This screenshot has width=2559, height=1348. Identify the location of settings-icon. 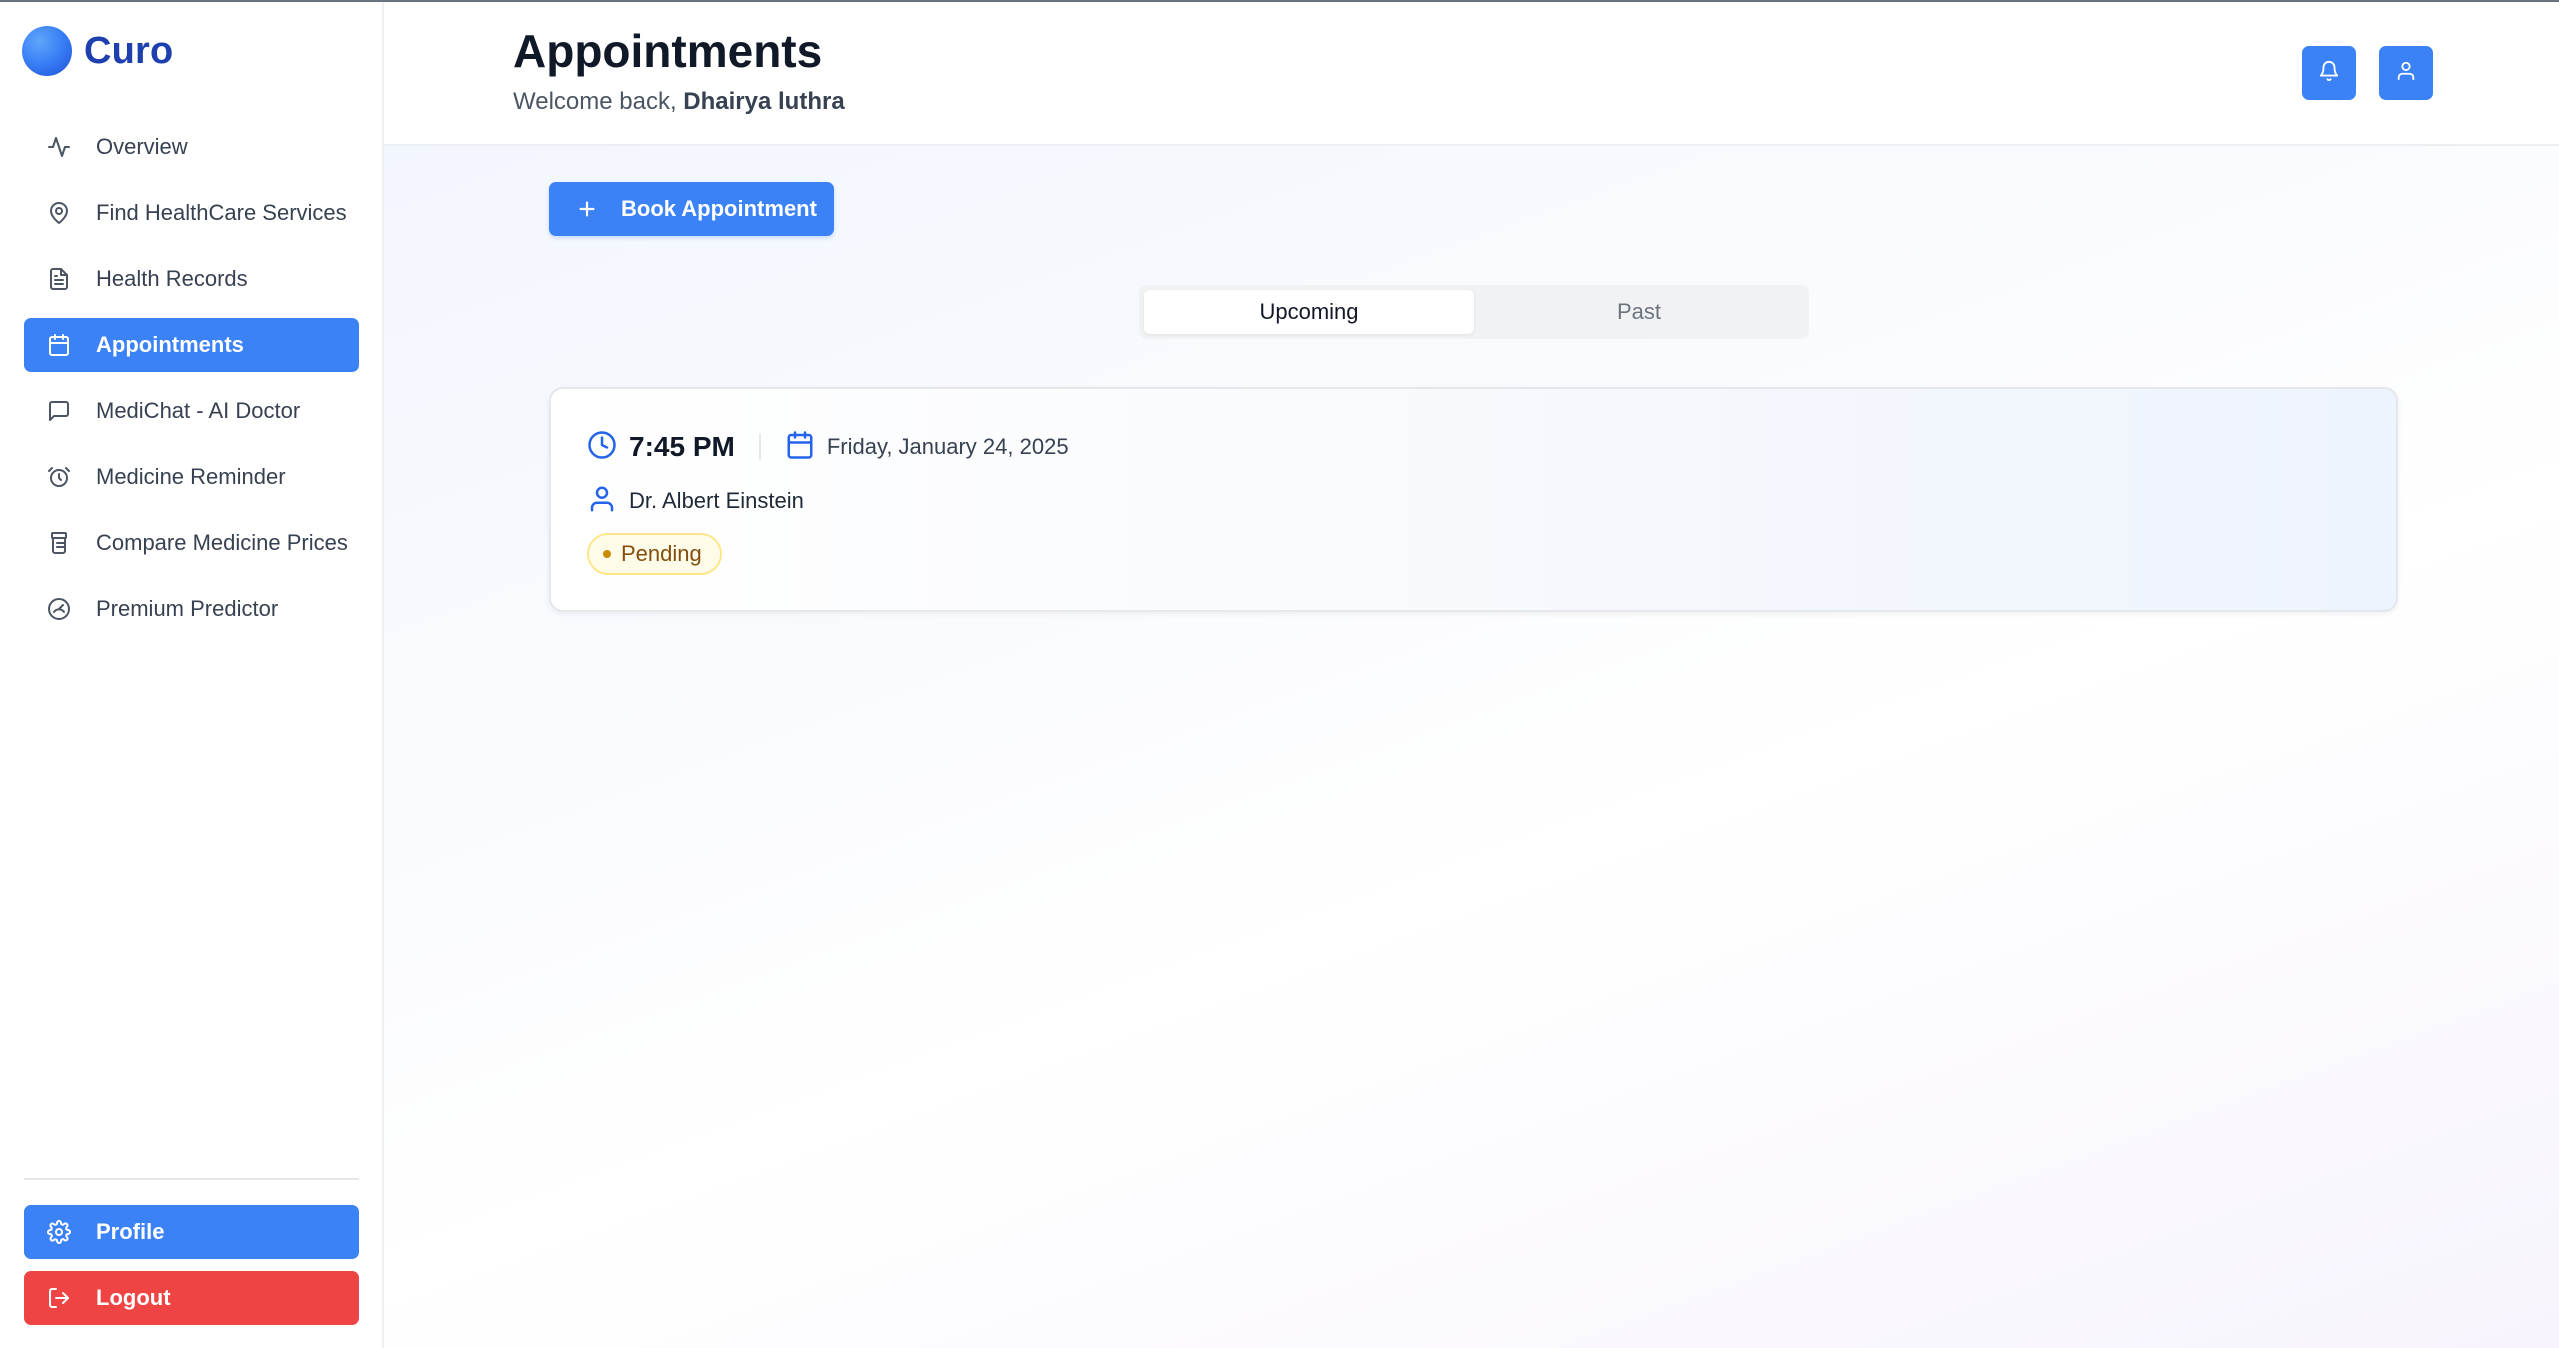
(59, 1232).